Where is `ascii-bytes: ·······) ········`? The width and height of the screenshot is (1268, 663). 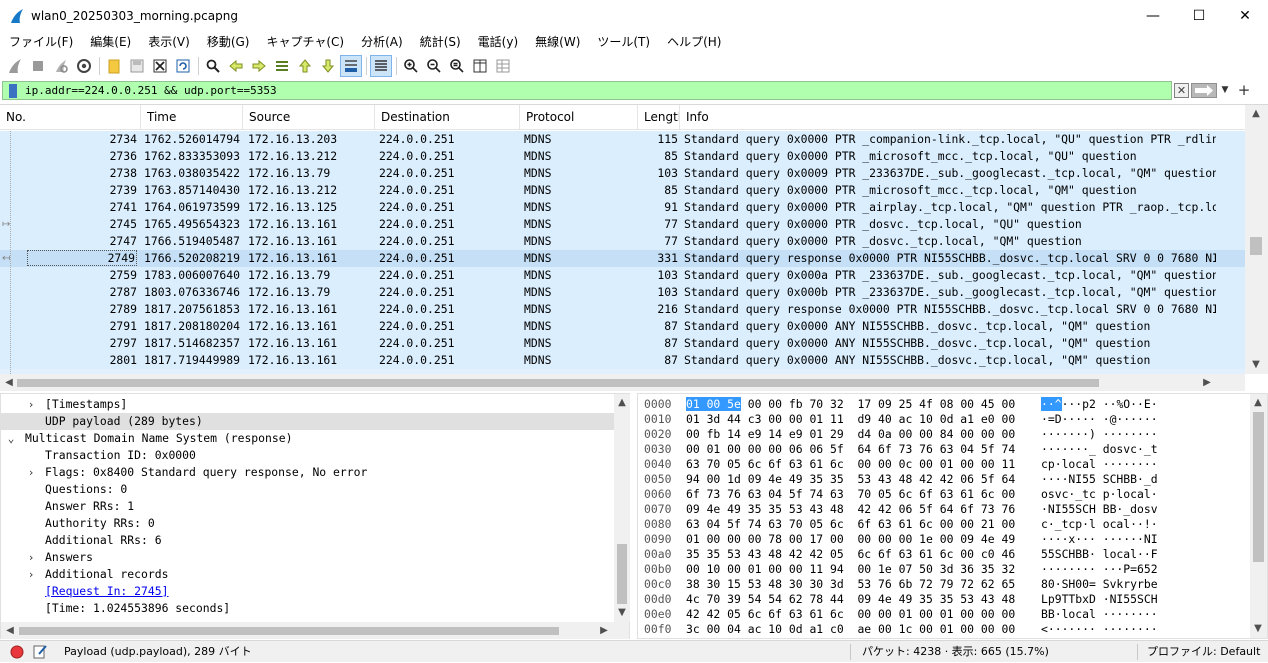
ascii-bytes: ·······) ········ is located at coordinates (1099, 434).